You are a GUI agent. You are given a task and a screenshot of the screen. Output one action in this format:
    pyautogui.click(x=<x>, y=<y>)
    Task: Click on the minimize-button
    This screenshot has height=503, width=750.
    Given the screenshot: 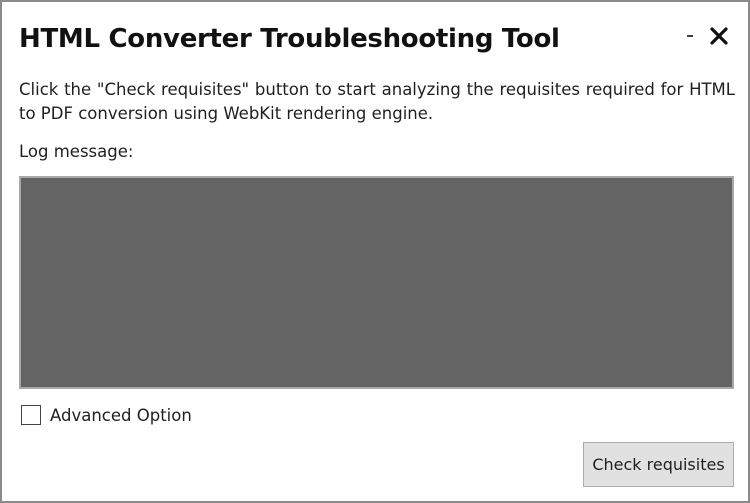 What is the action you would take?
    pyautogui.click(x=690, y=36)
    